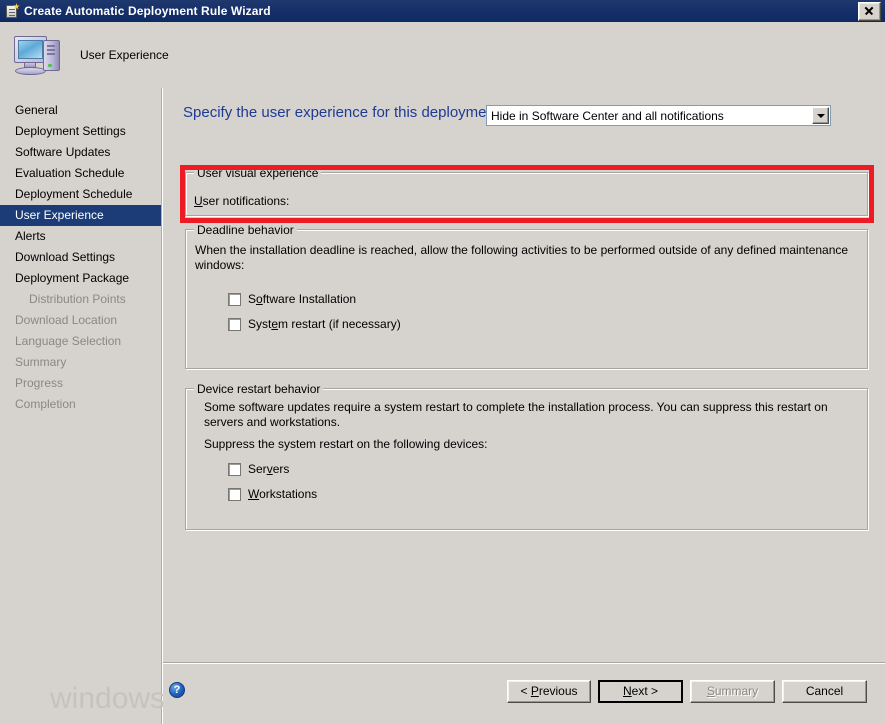 The height and width of the screenshot is (724, 885). I want to click on window-title: Create Automatic Deployment Rule Wizard, so click(147, 11).